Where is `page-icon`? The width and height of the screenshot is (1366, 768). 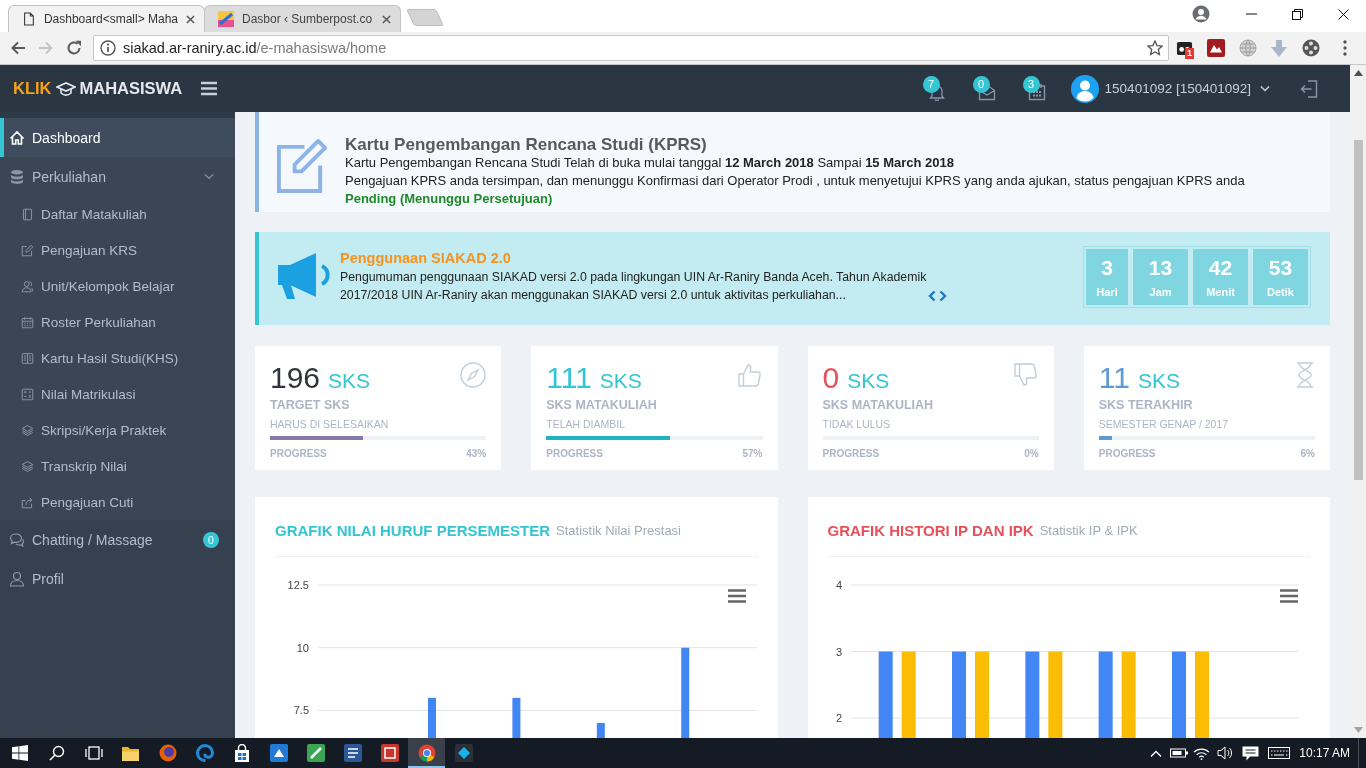 page-icon is located at coordinates (29, 19).